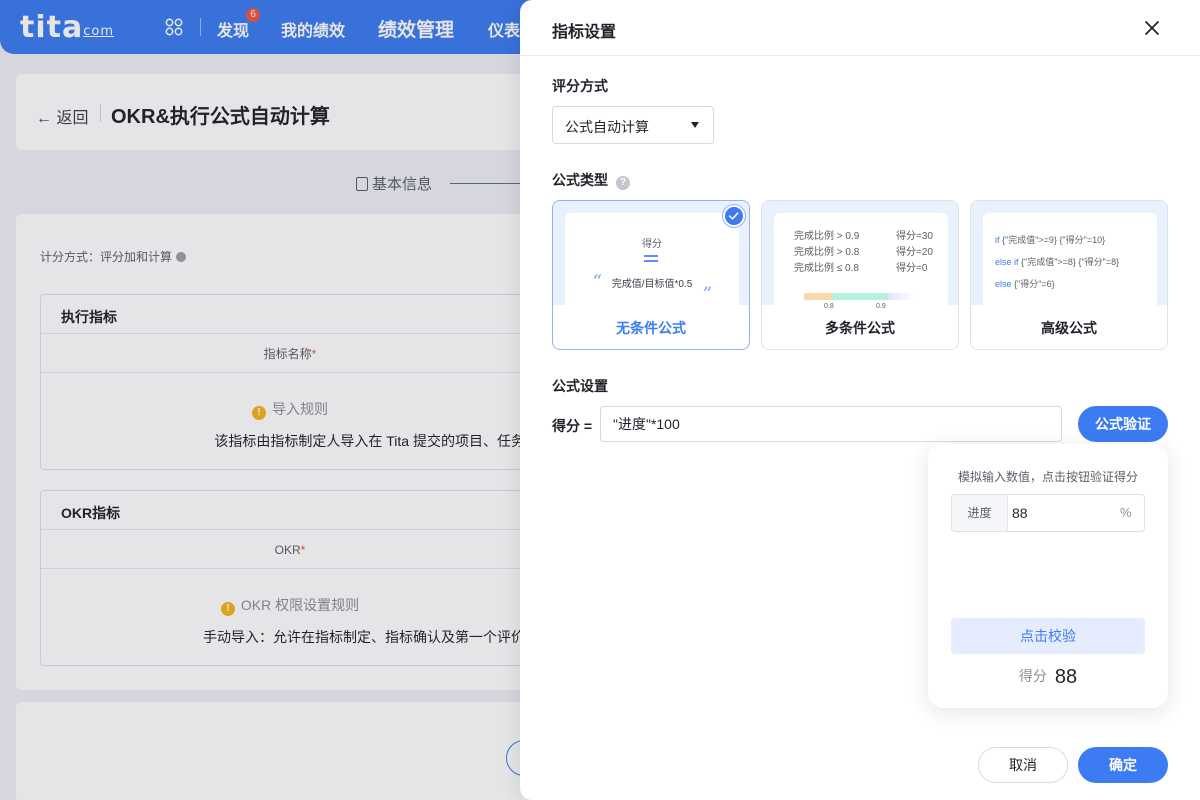  I want to click on close-icon, so click(1152, 28).